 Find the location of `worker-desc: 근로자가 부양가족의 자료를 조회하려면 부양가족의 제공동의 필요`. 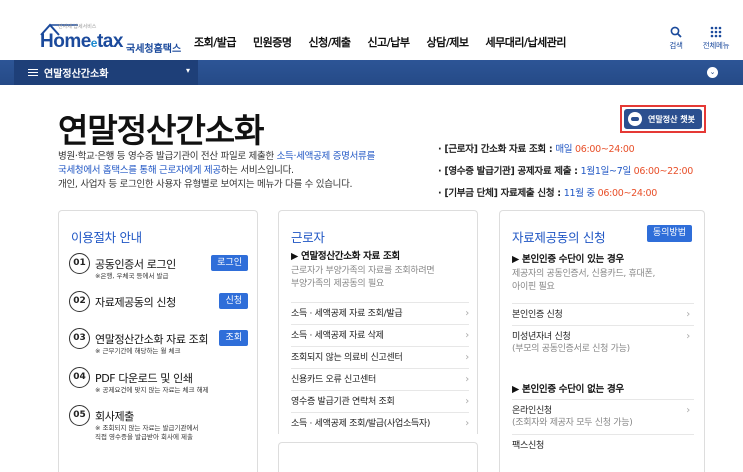

worker-desc: 근로자가 부양가족의 자료를 조회하려면 부양가족의 제공동의 필요 is located at coordinates (363, 277).